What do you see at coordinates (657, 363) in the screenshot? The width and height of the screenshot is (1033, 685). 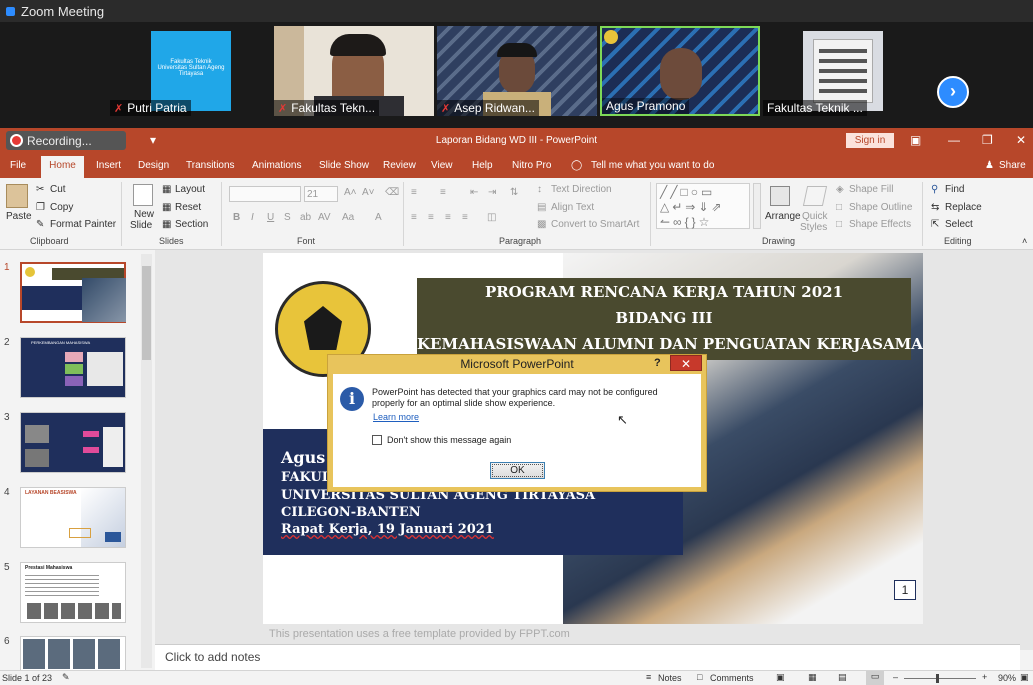 I see `dialog-help-icon: ?` at bounding box center [657, 363].